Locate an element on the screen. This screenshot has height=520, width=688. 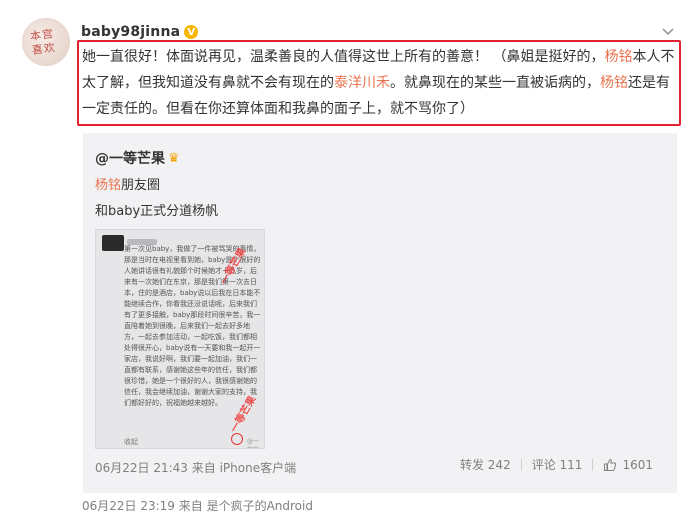
image-tag: @一等芒果 is located at coordinates (253, 443).